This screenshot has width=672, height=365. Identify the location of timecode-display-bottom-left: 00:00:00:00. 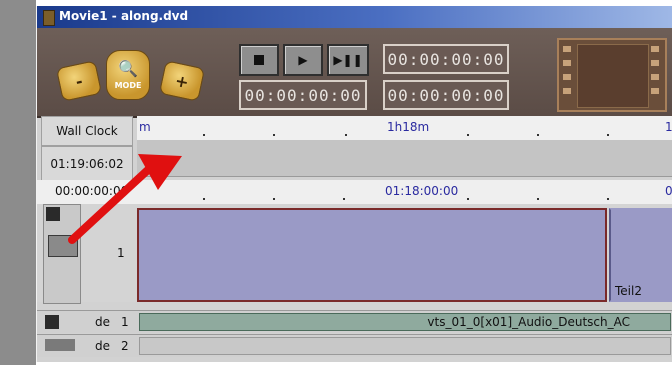
(303, 95).